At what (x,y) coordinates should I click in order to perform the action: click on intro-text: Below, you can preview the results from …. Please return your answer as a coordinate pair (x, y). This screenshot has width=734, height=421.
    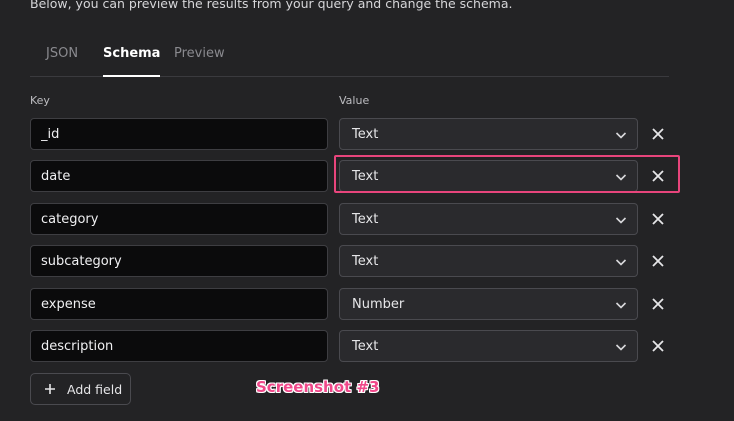
    Looking at the image, I should click on (271, 5).